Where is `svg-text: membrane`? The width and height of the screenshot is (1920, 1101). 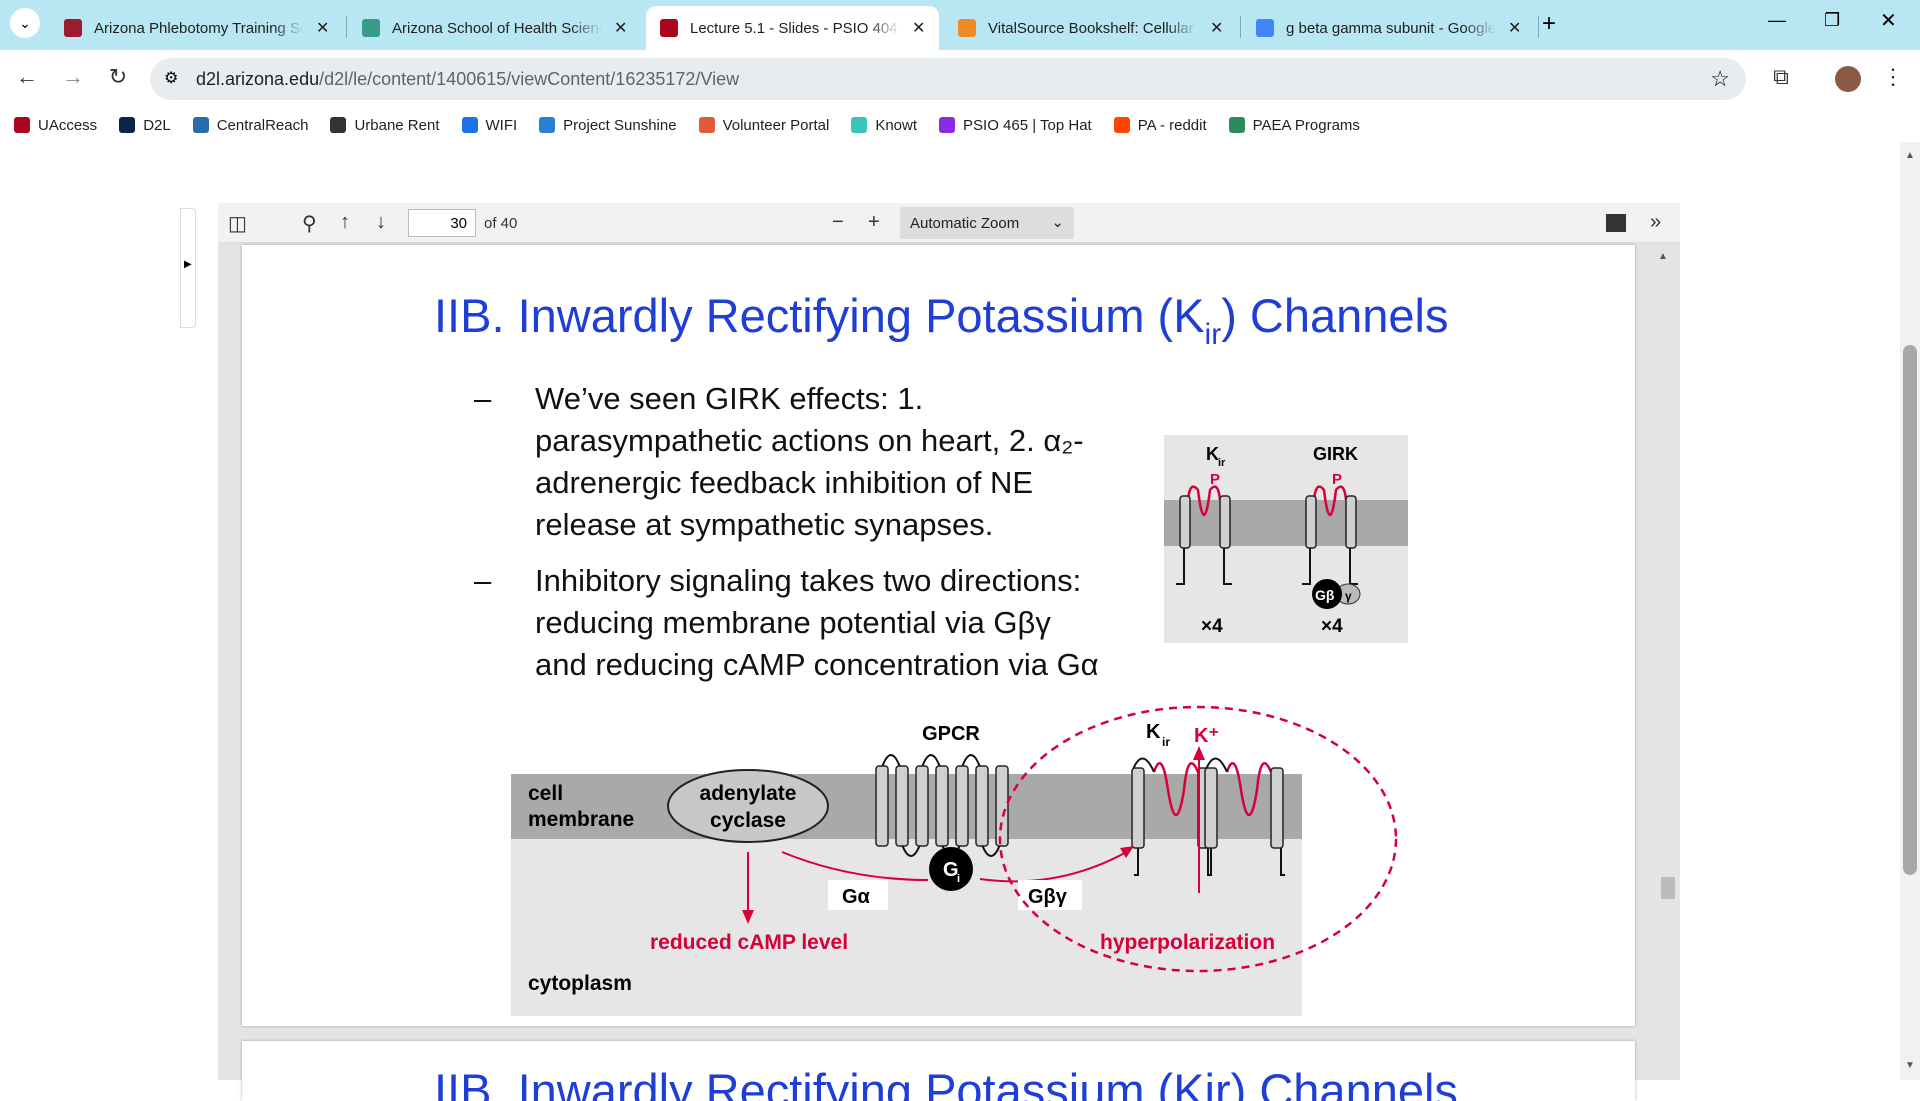 svg-text: membrane is located at coordinates (581, 819).